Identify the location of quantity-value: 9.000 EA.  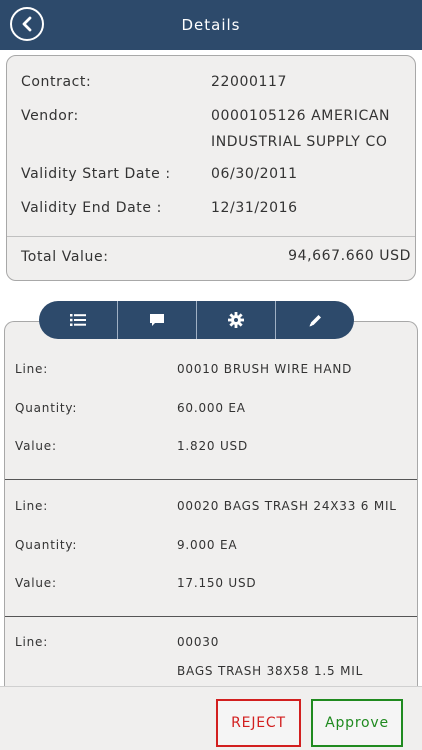
(207, 545).